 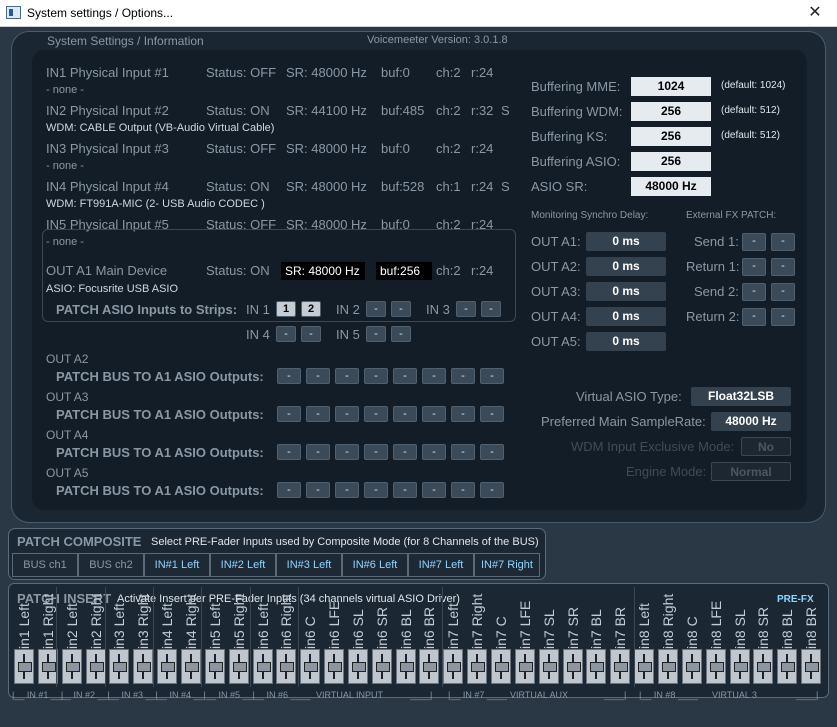 What do you see at coordinates (401, 309) in the screenshot?
I see `patch-in2-ch2: -` at bounding box center [401, 309].